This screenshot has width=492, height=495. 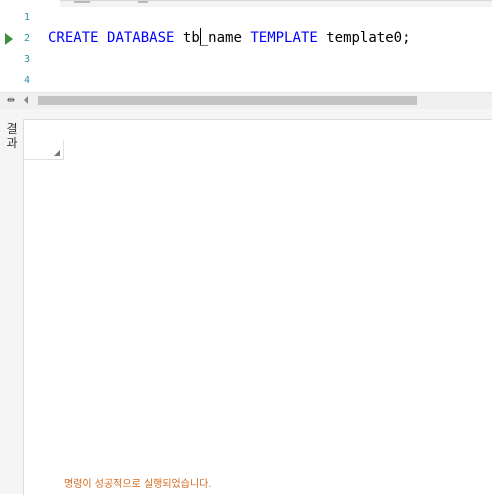 What do you see at coordinates (138, 484) in the screenshot?
I see `status-message: 명령이 성공적으로 실행되었습니다.` at bounding box center [138, 484].